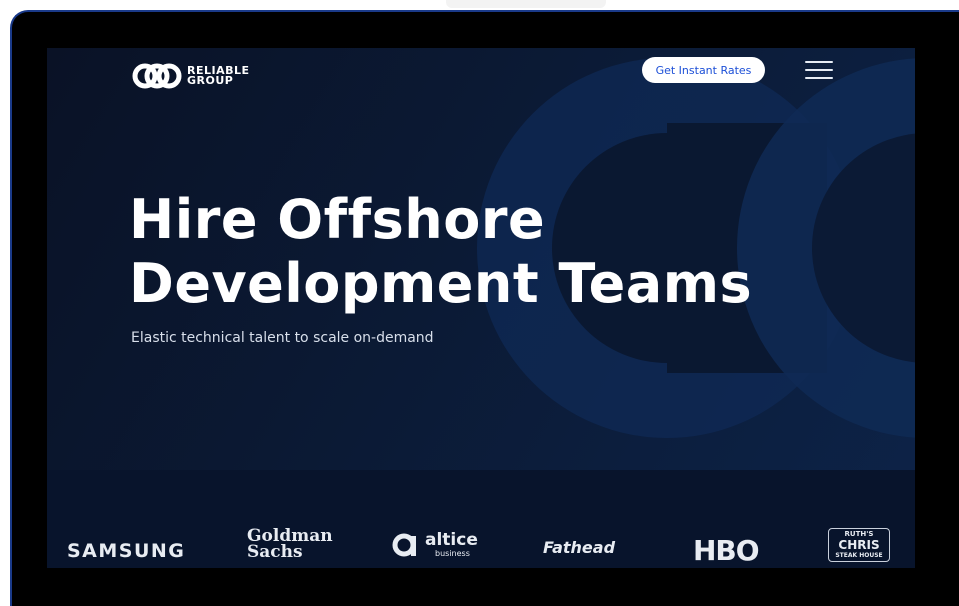  Describe the element at coordinates (726, 550) in the screenshot. I see `hbo-logo: HBO` at that location.